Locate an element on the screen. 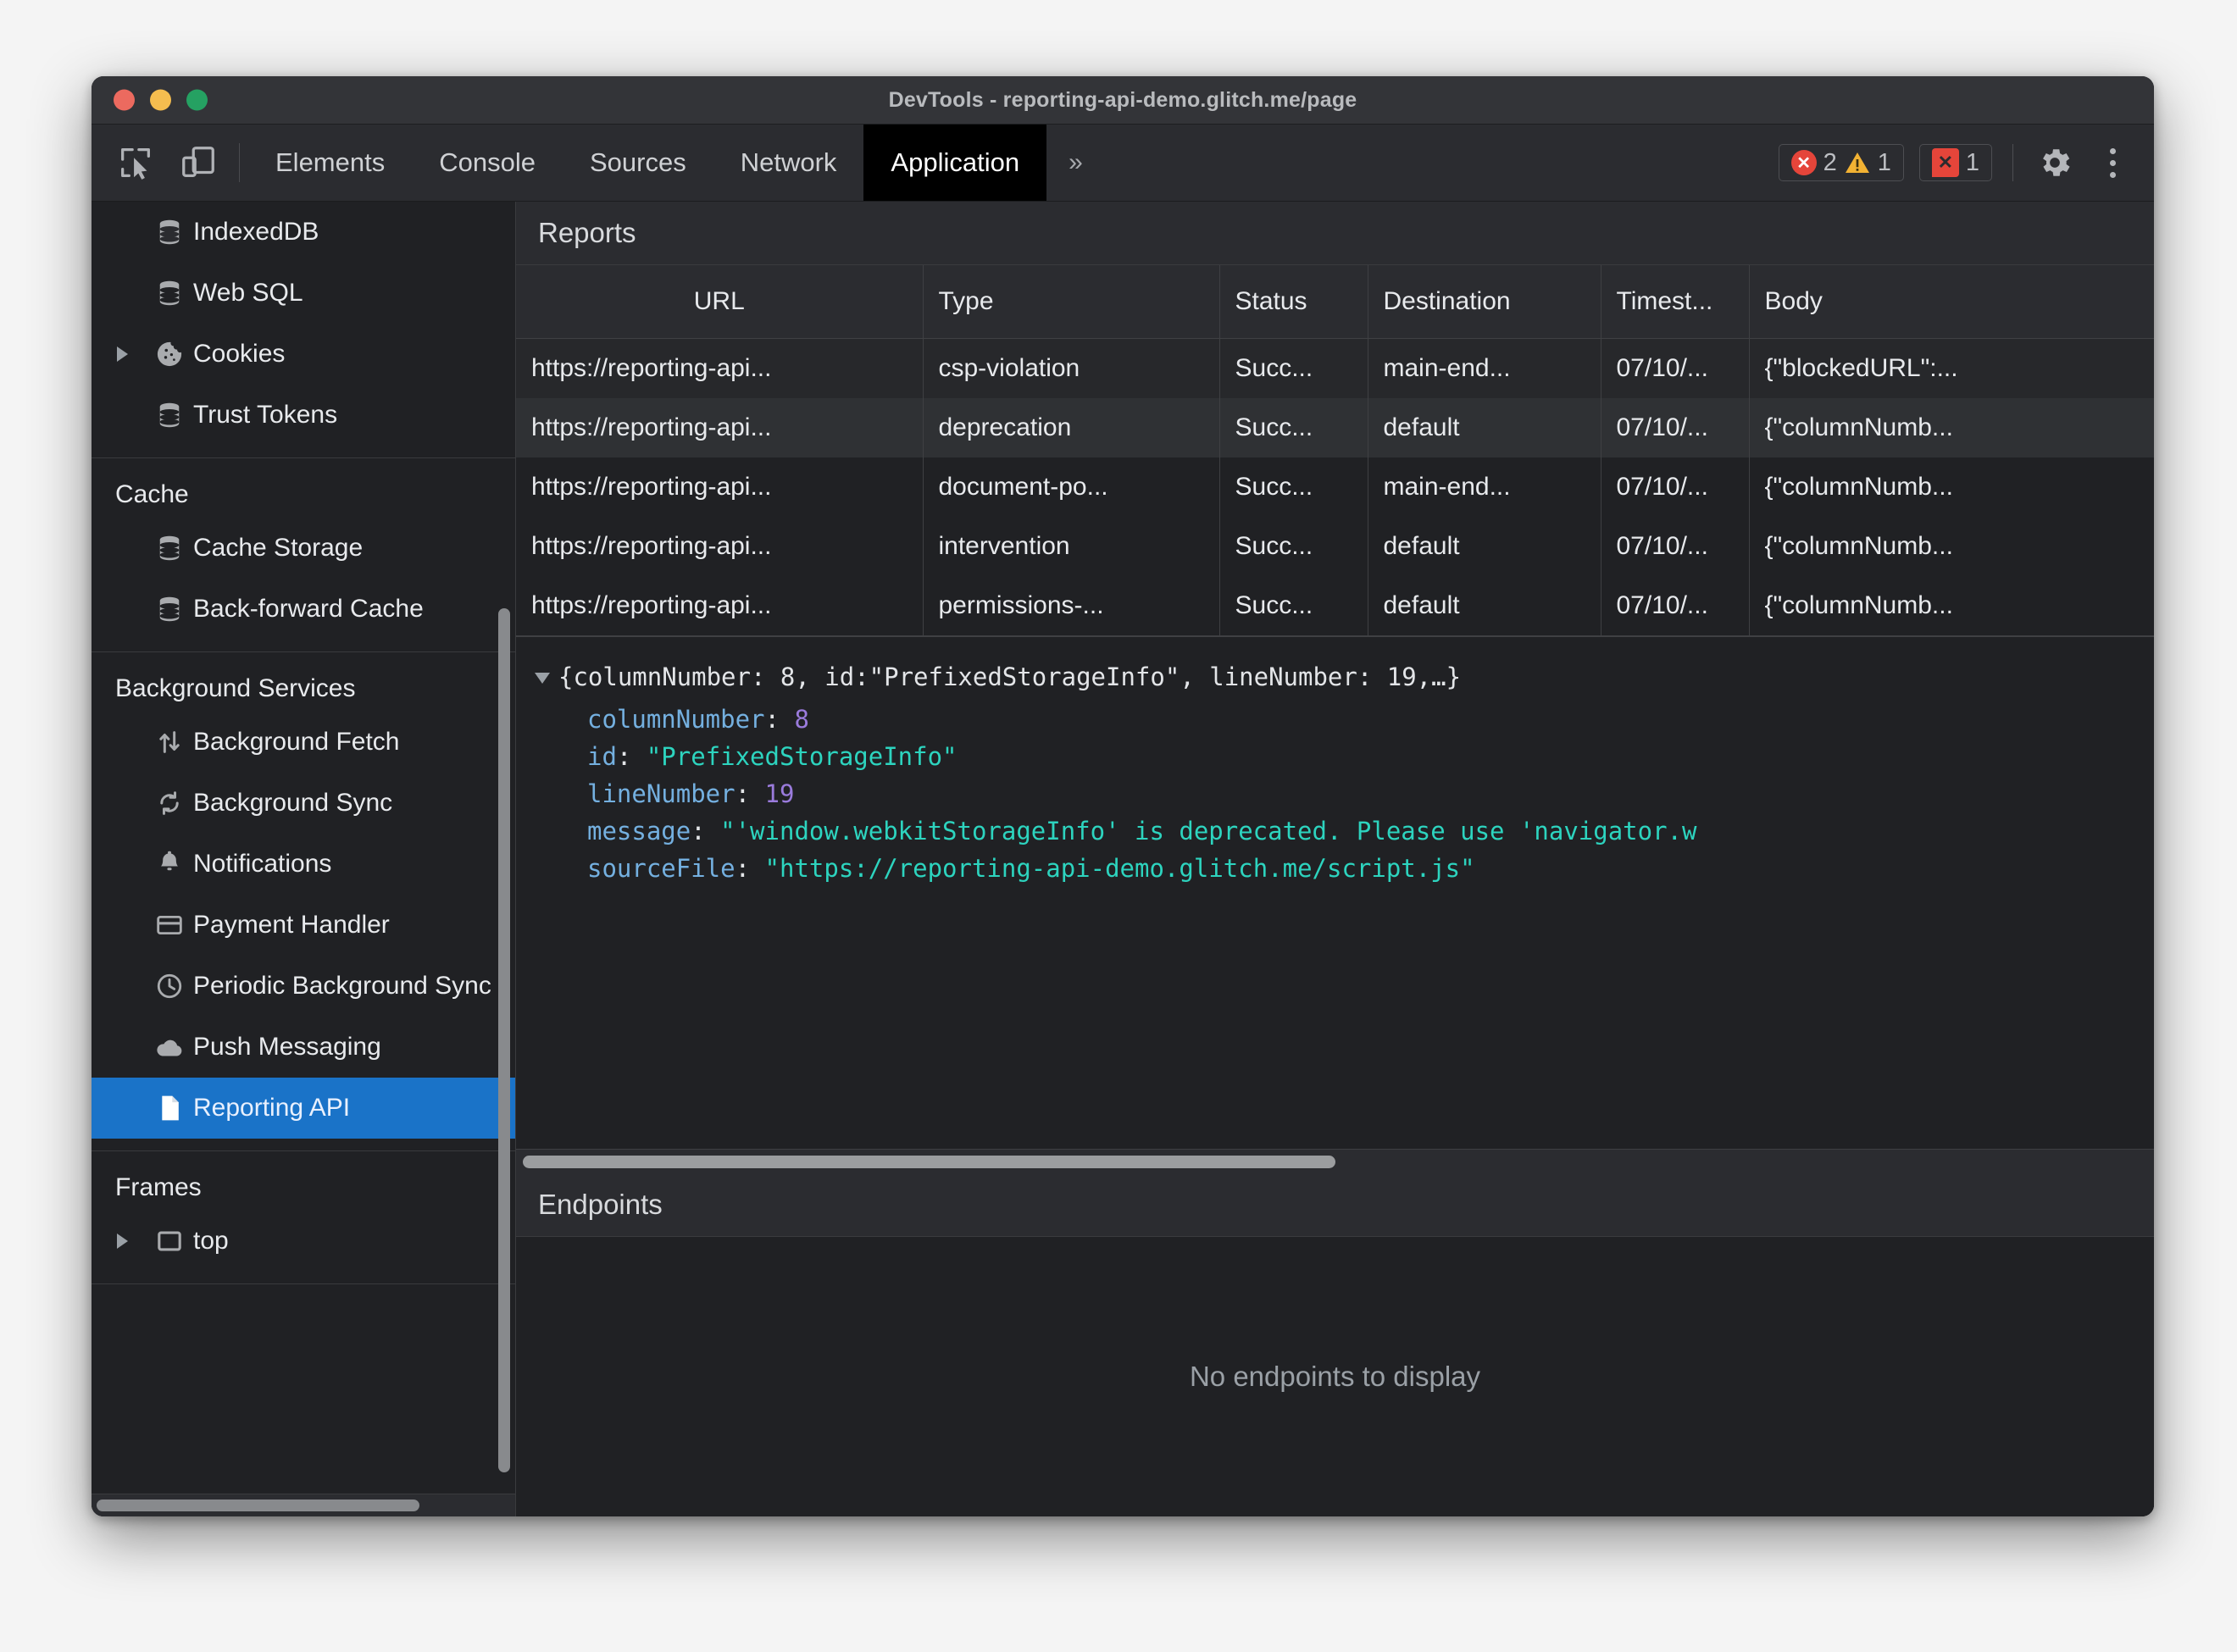  sidebar-item-push-messaging: Push Messaging is located at coordinates (303, 1047).